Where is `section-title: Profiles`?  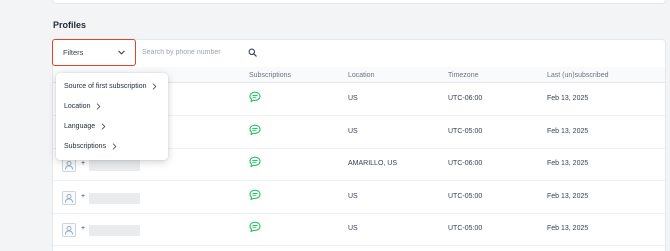
section-title: Profiles is located at coordinates (70, 25).